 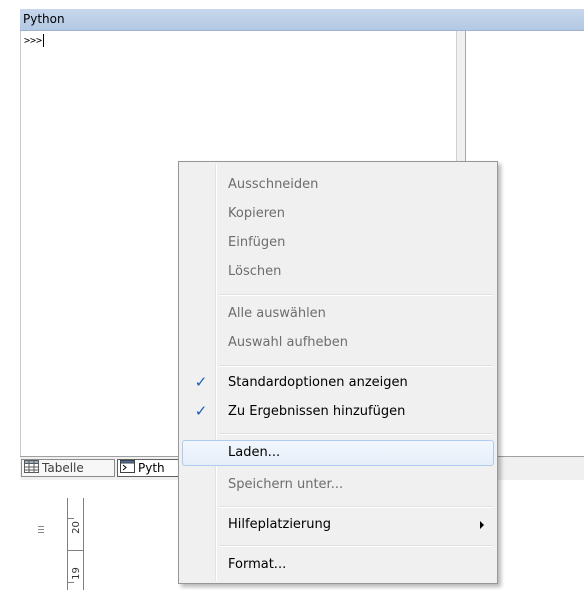 I want to click on tab-tabelle: Tabelle, so click(x=68, y=468).